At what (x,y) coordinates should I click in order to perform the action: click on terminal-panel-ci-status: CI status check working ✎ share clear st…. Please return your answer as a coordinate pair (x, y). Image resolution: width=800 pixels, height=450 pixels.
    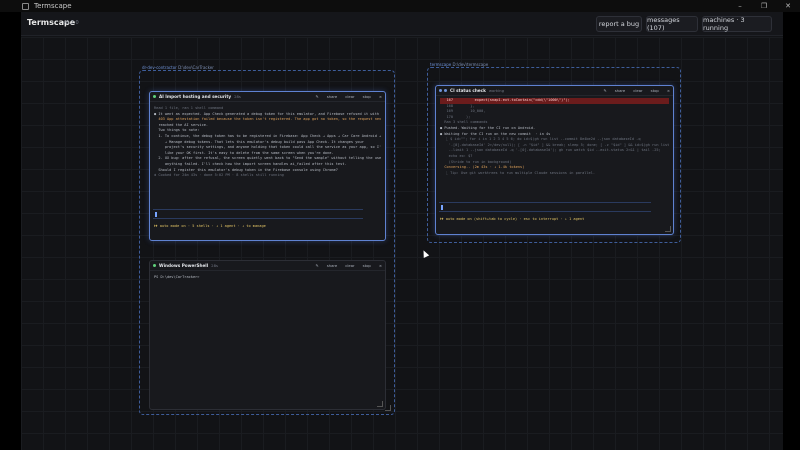
    Looking at the image, I should click on (554, 160).